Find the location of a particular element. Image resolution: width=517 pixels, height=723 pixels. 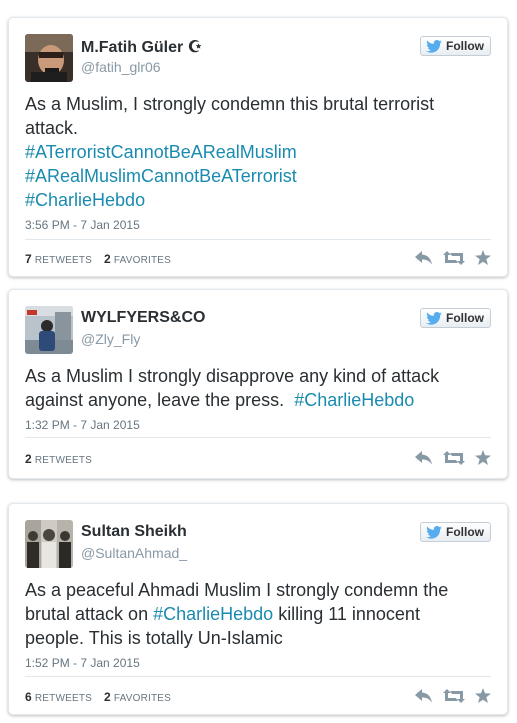

display-name: Sultan Sheikh is located at coordinates (134, 532).